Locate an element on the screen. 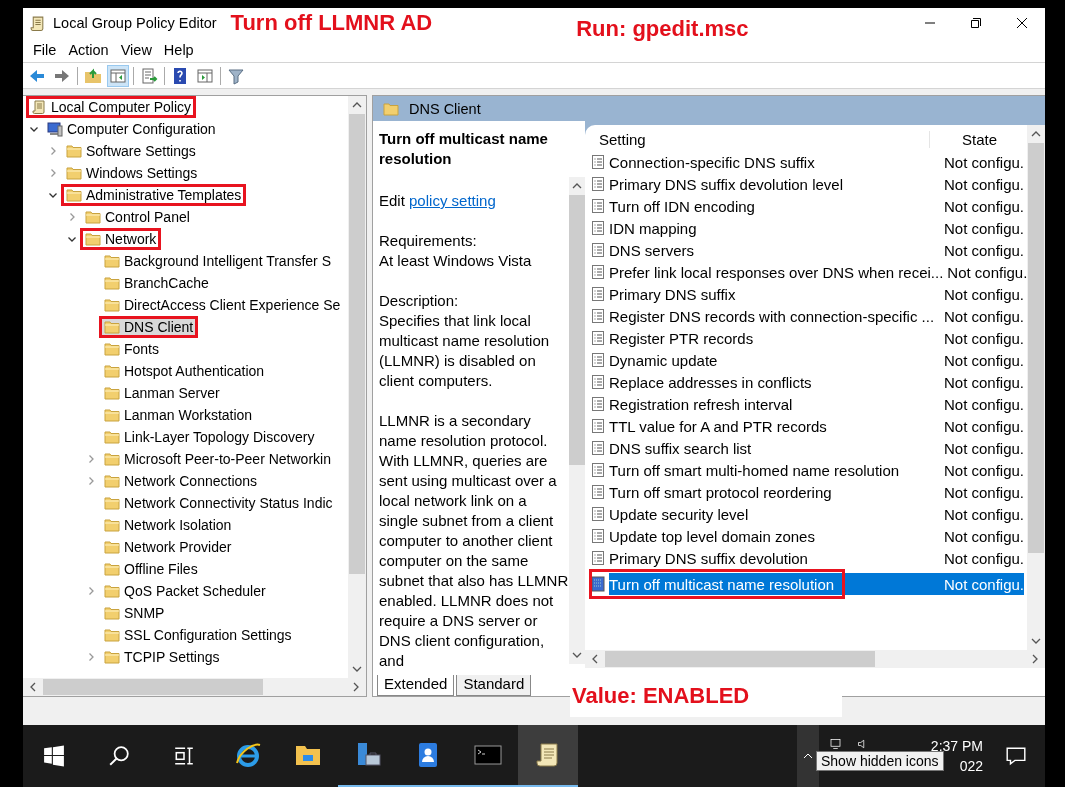  setting-name: Primary DNS suffix is located at coordinates (673, 294).